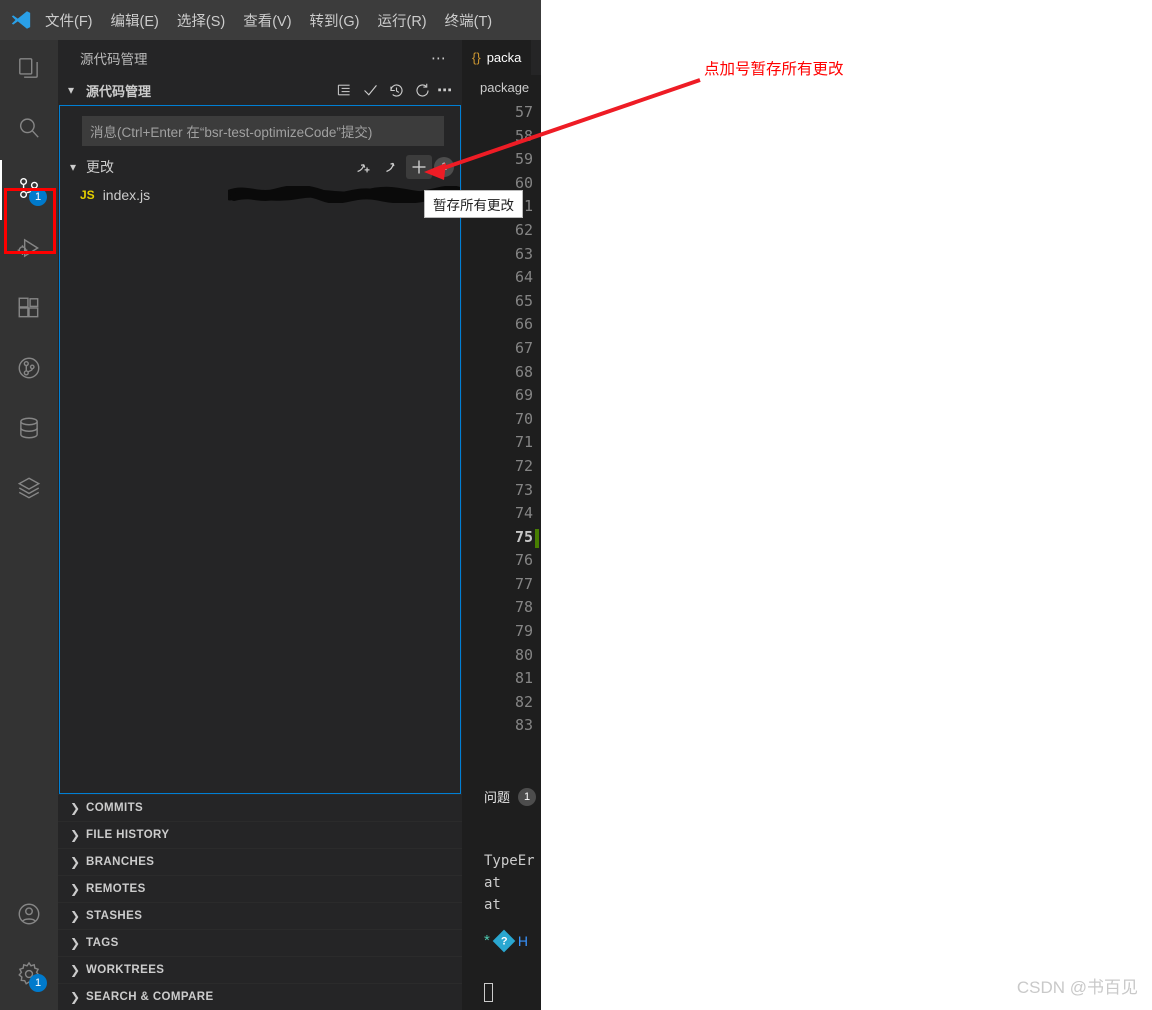 The image size is (1152, 1010). I want to click on vscode-logo-icon, so click(21, 20).